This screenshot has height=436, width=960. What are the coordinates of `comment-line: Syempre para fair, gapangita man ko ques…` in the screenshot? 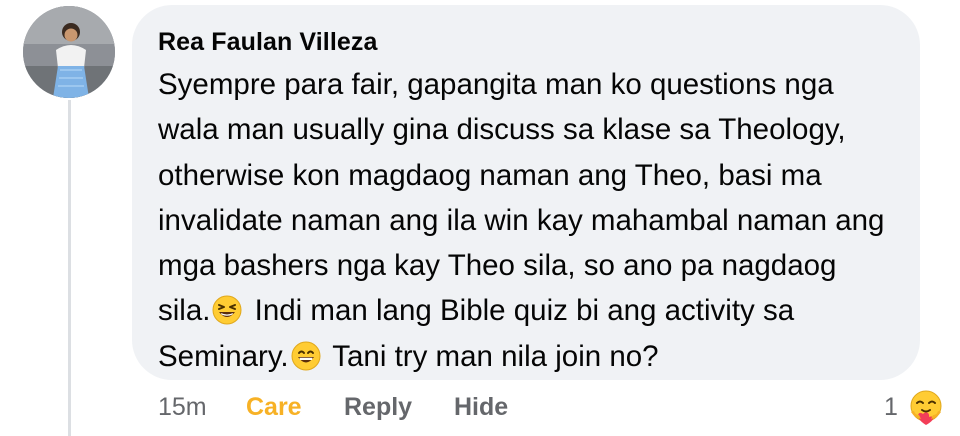 It's located at (496, 84).